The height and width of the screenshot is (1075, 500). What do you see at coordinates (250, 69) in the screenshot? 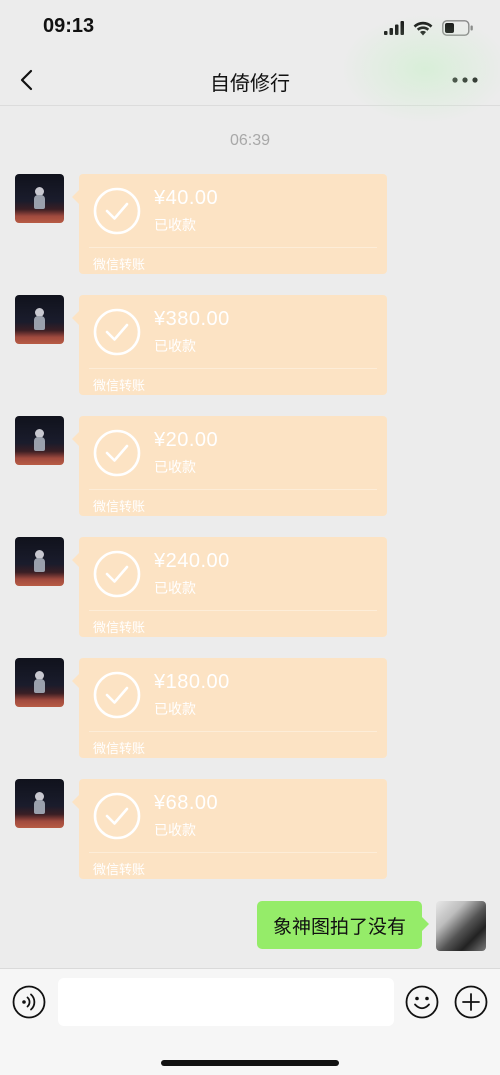
I see `chat-header: 自倚修行` at bounding box center [250, 69].